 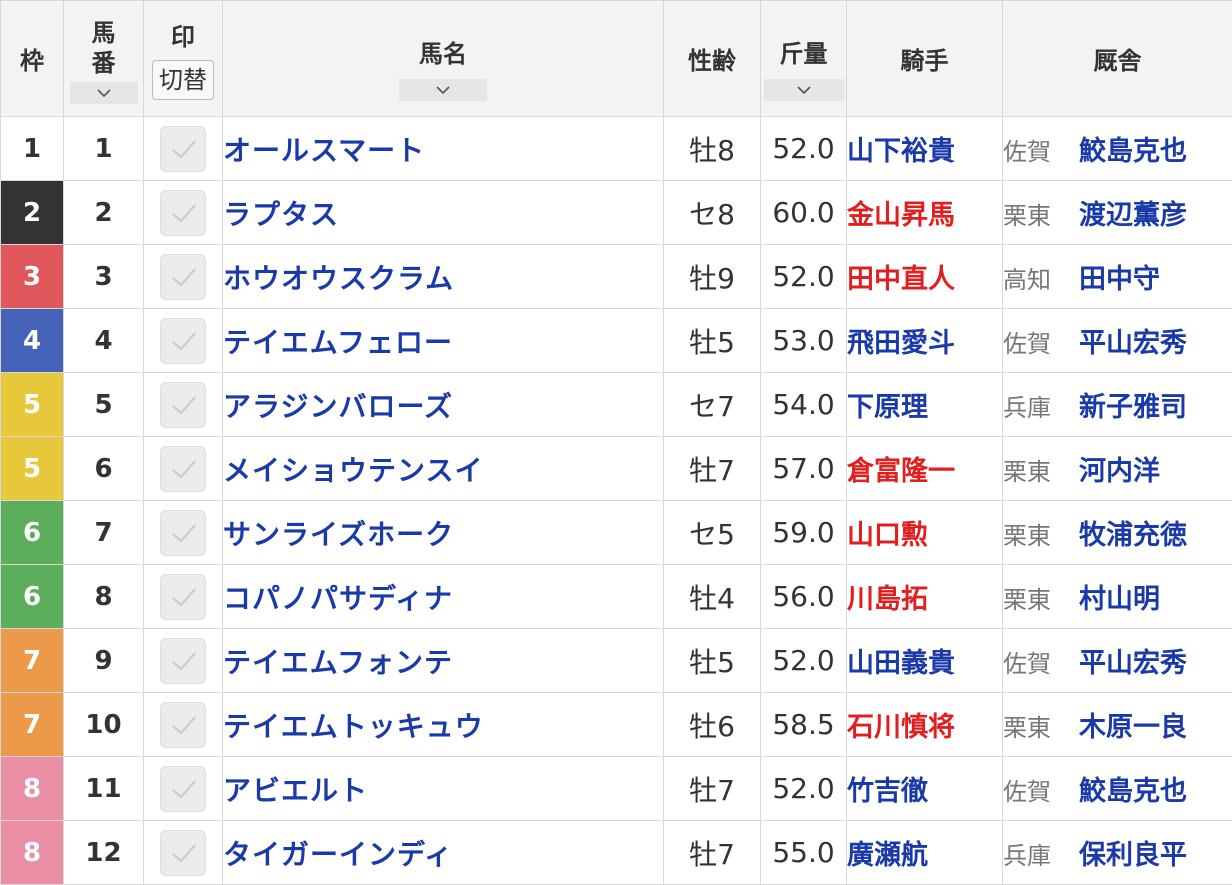 What do you see at coordinates (804, 597) in the screenshot?
I see `weight-cell: 56.0` at bounding box center [804, 597].